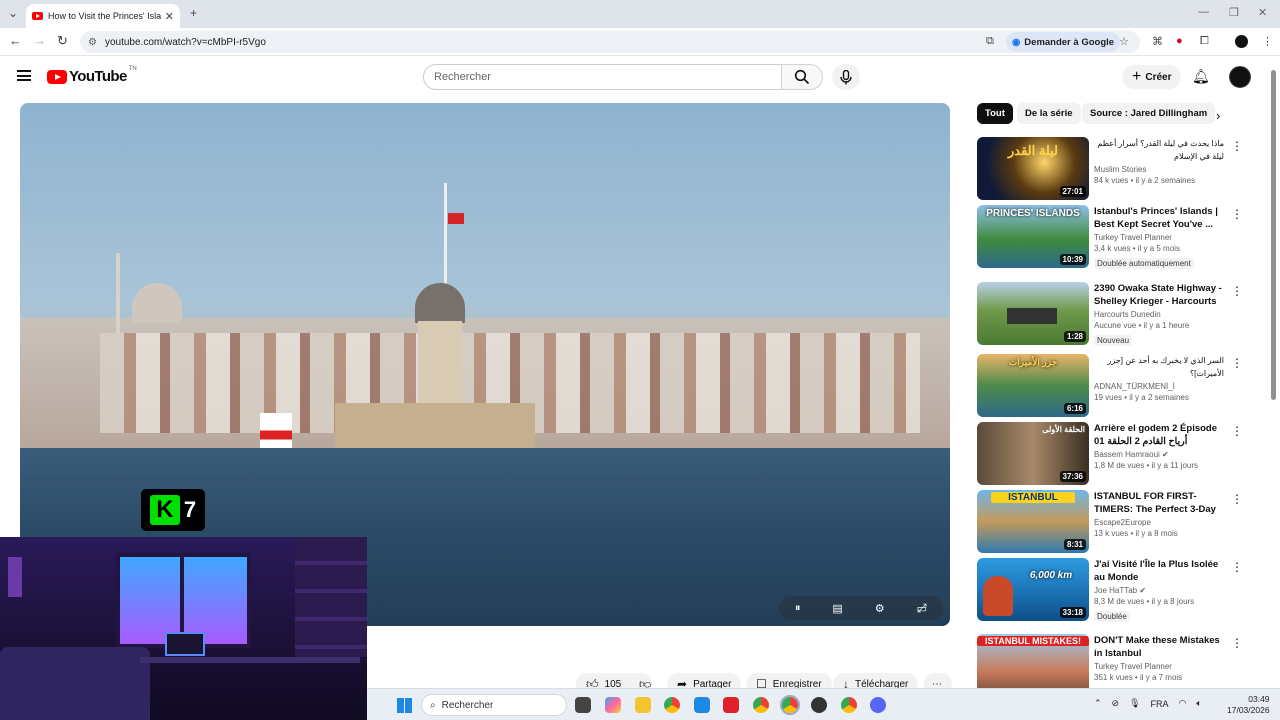 This screenshot has height=720, width=1280. What do you see at coordinates (1201, 76) in the screenshot?
I see `notifications-bell-icon: 🔔︎` at bounding box center [1201, 76].